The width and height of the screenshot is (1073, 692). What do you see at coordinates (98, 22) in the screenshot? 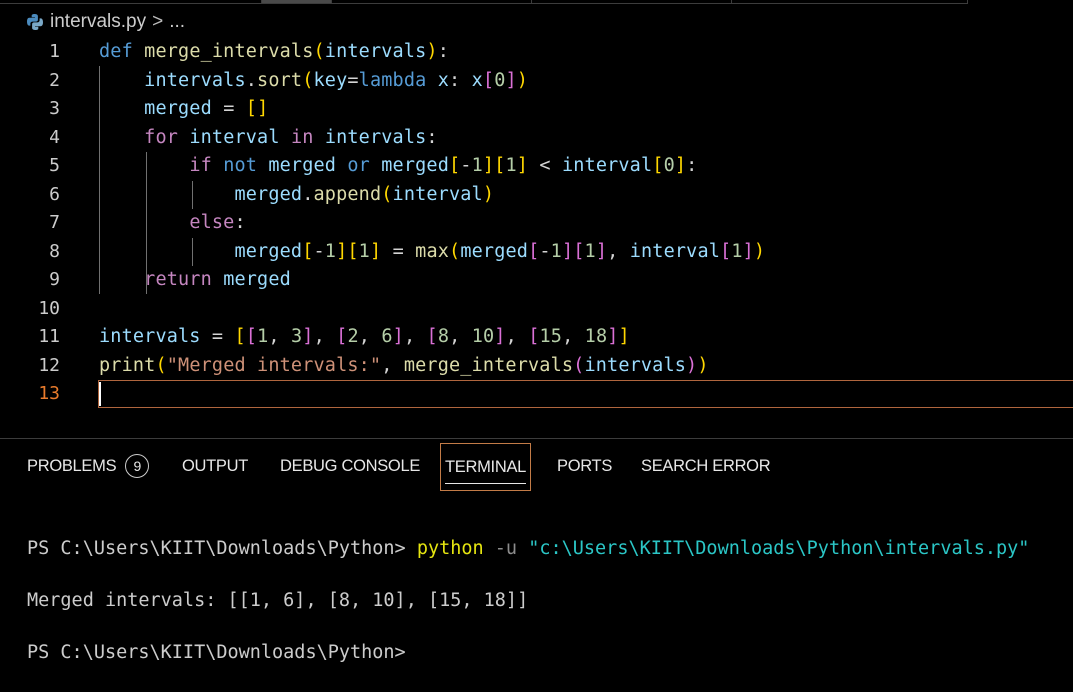
I see `breadcrumb-file: intervals.py` at bounding box center [98, 22].